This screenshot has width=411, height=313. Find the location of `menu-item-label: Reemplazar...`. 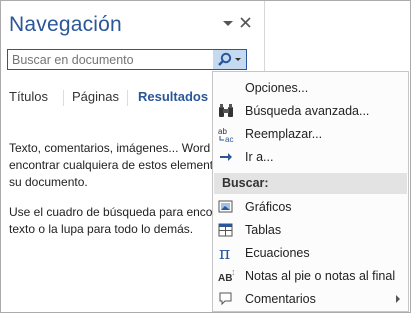

menu-item-label: Reemplazar... is located at coordinates (284, 134).